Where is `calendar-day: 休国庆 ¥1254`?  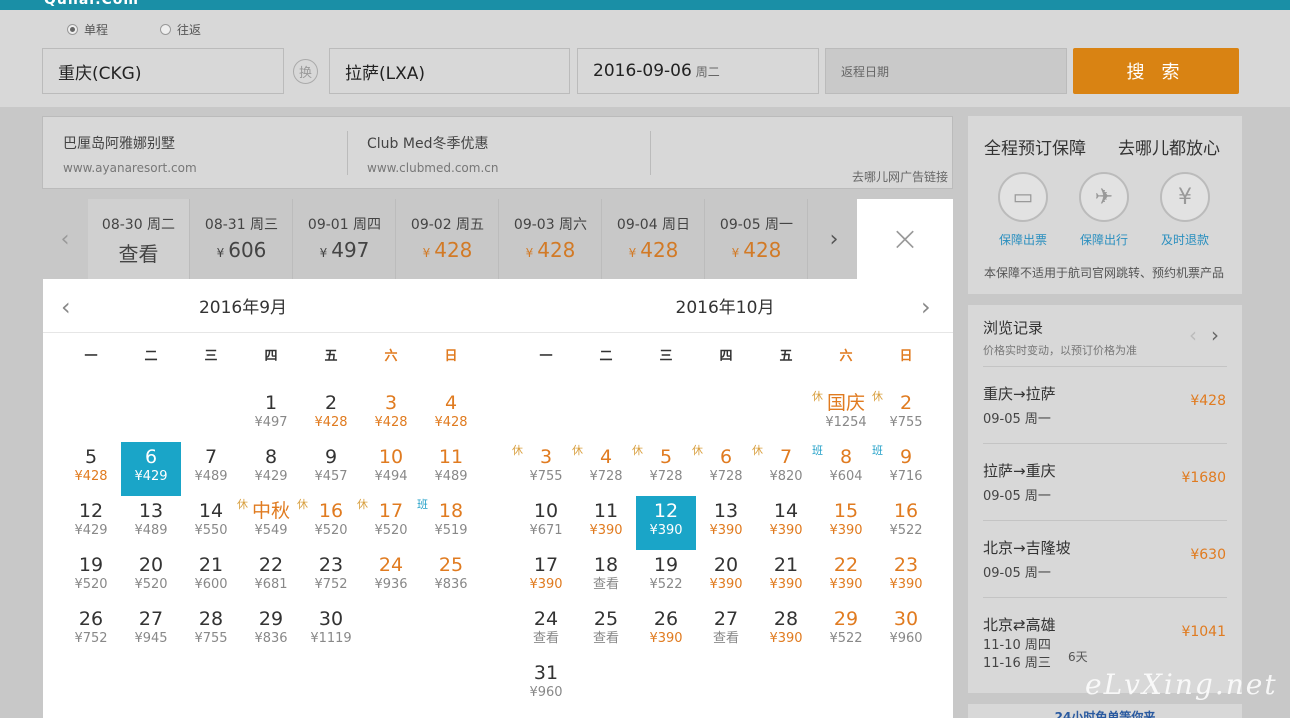
calendar-day: 休国庆 ¥1254 is located at coordinates (844, 415).